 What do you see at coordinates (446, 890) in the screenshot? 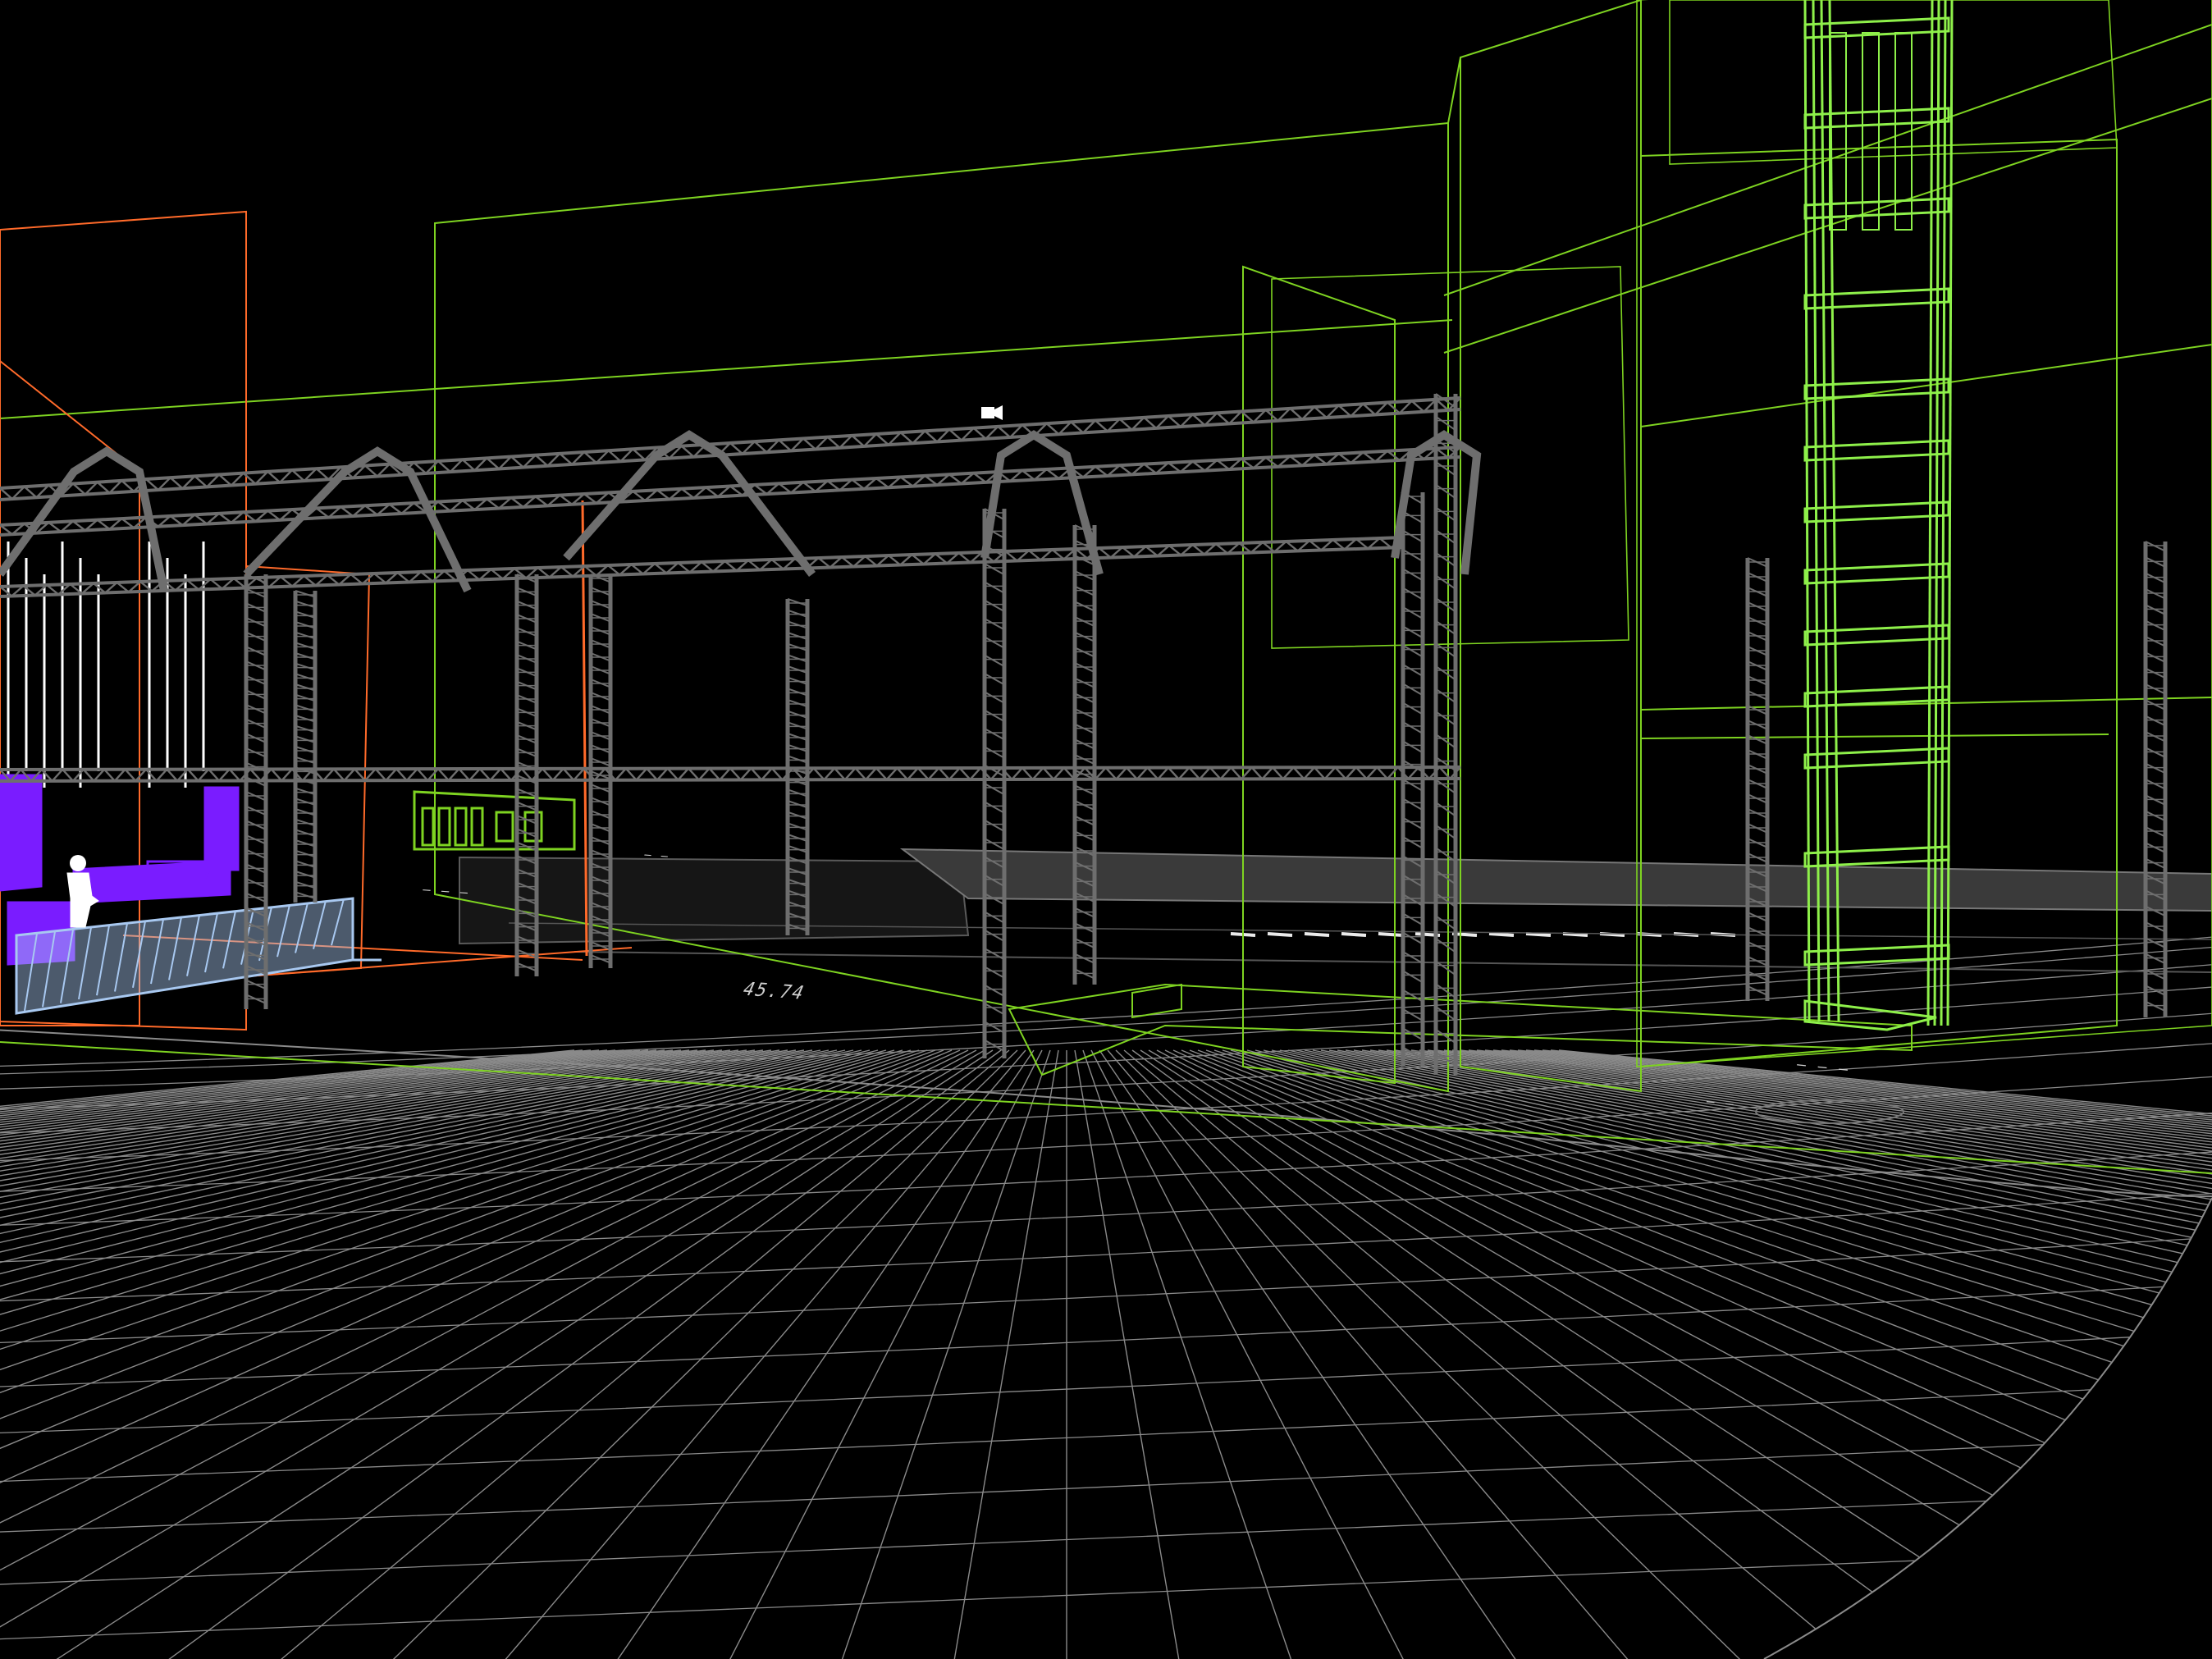
I see `floor-marking-label: — — —` at bounding box center [446, 890].